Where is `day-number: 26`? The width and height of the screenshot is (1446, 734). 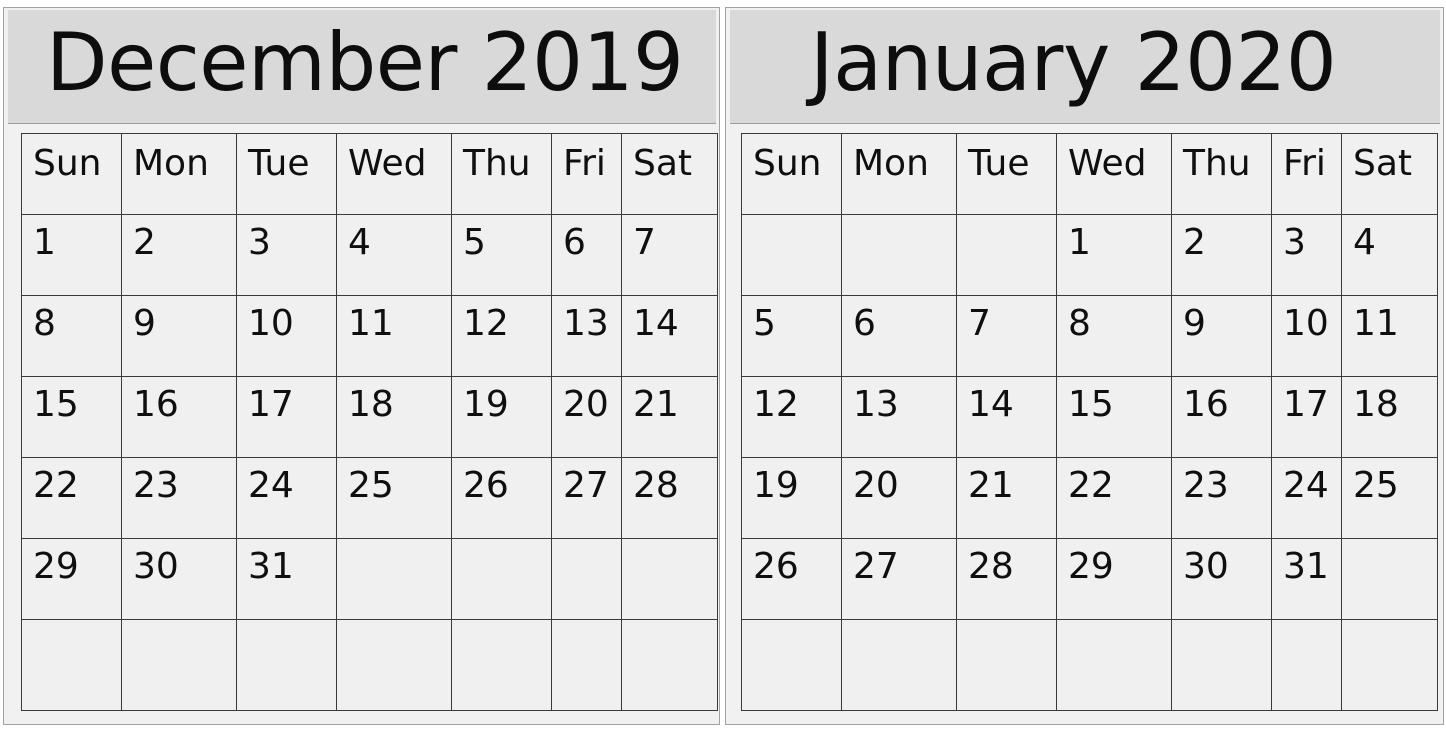
day-number: 26 is located at coordinates (486, 485).